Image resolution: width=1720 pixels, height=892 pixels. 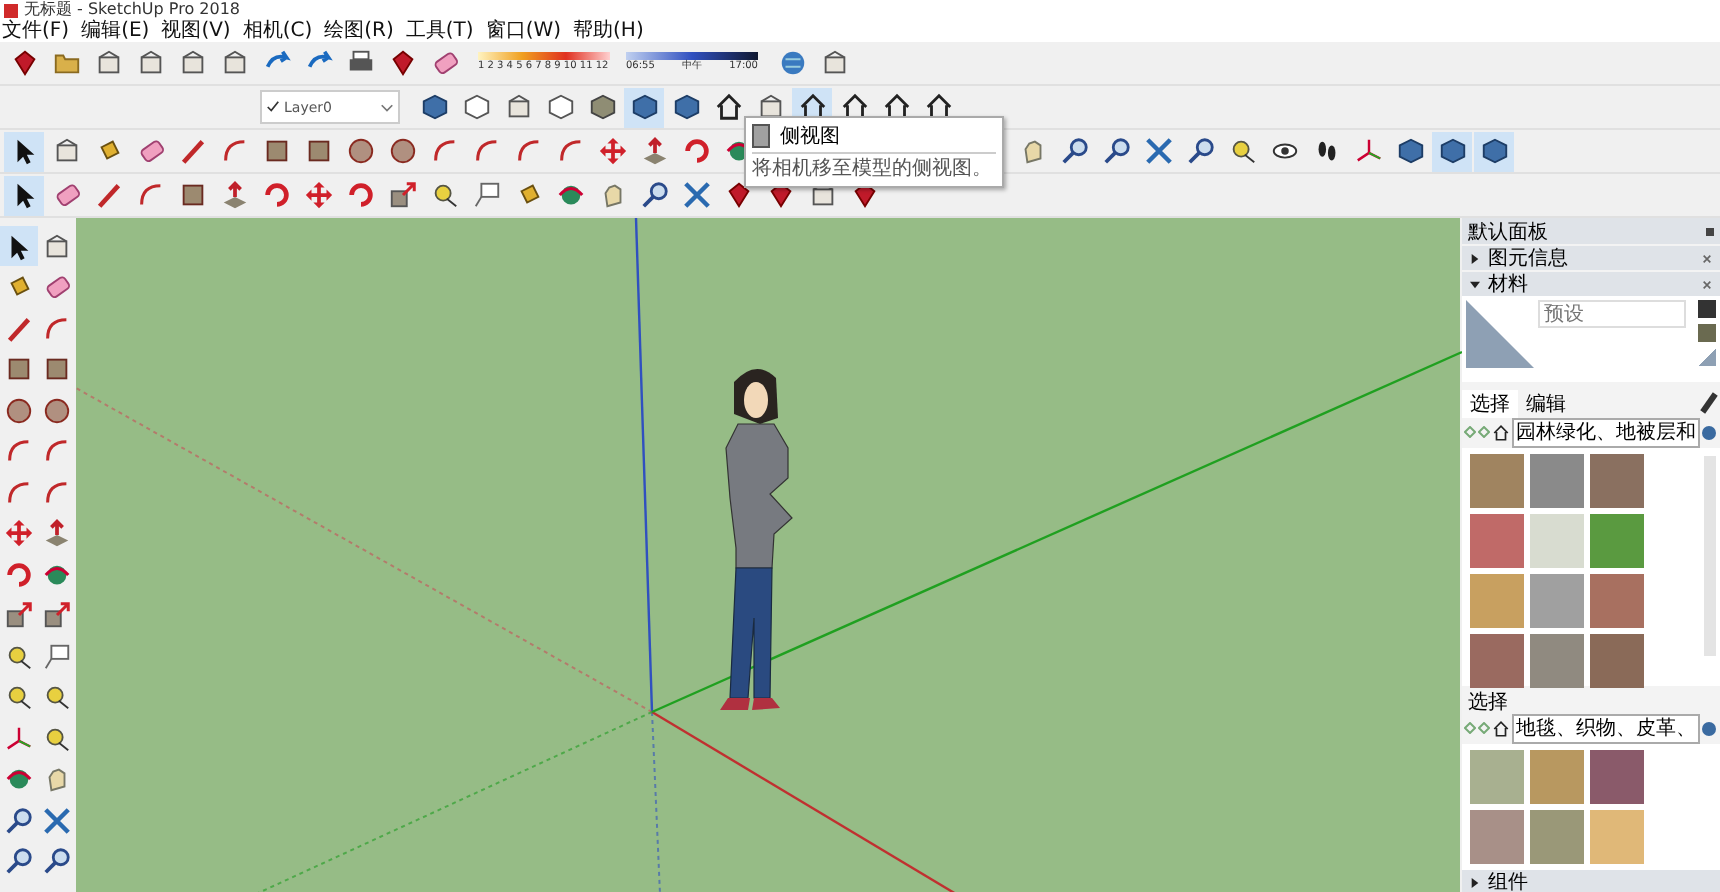 I want to click on time-color-bar, so click(x=692, y=56).